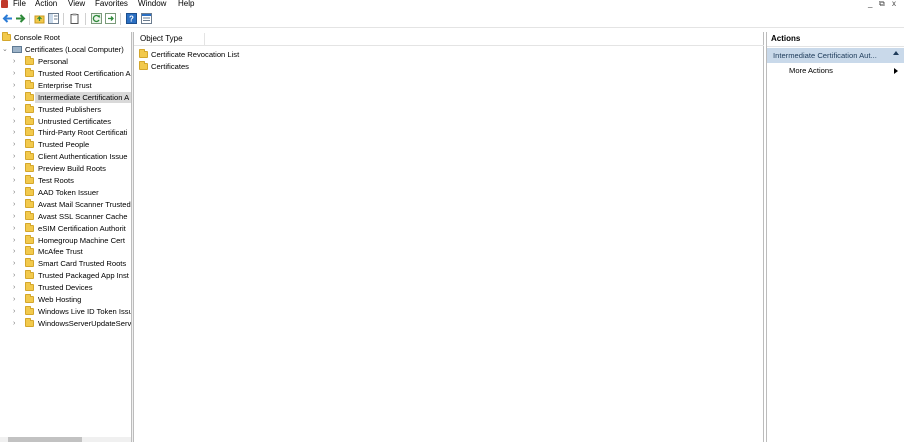  Describe the element at coordinates (894, 4) in the screenshot. I see `close-icon: x` at that location.